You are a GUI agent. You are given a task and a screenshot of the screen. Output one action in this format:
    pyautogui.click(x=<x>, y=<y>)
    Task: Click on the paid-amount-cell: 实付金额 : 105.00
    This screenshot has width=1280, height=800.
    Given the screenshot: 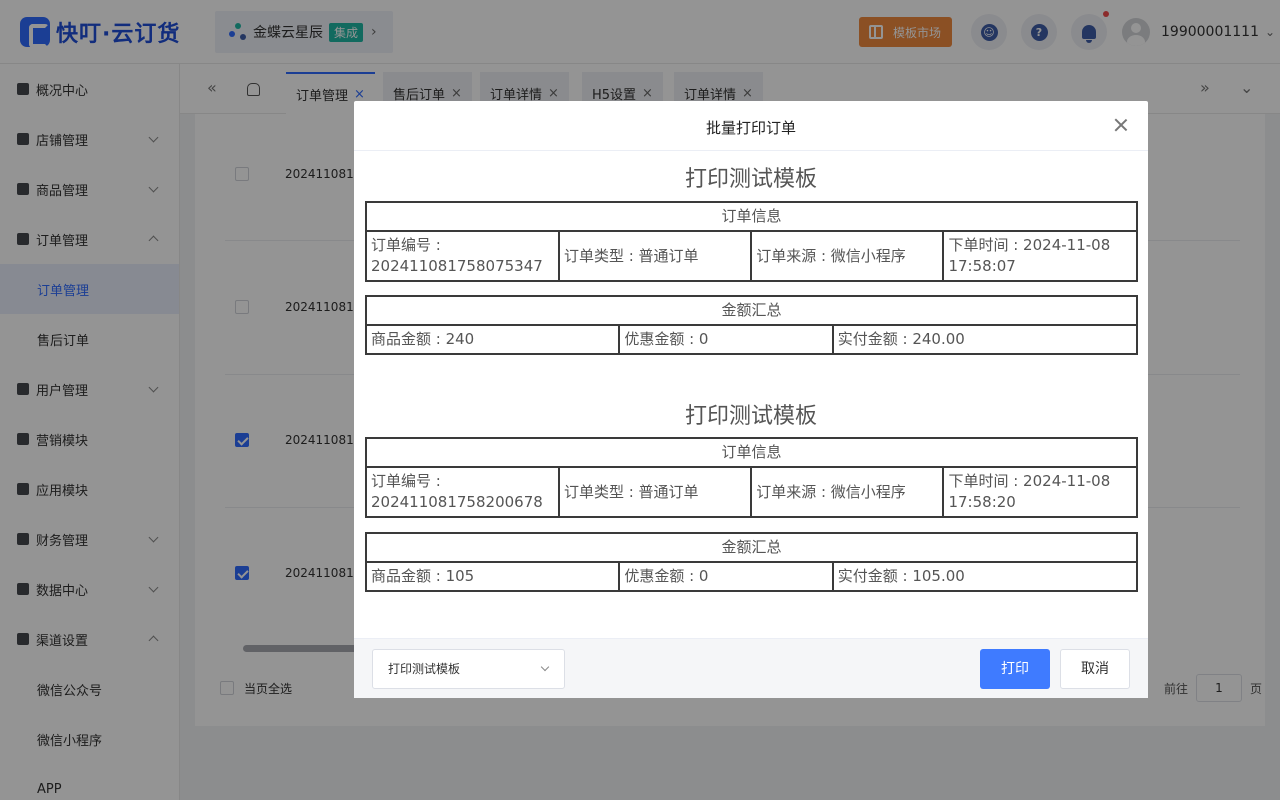 What is the action you would take?
    pyautogui.click(x=985, y=576)
    